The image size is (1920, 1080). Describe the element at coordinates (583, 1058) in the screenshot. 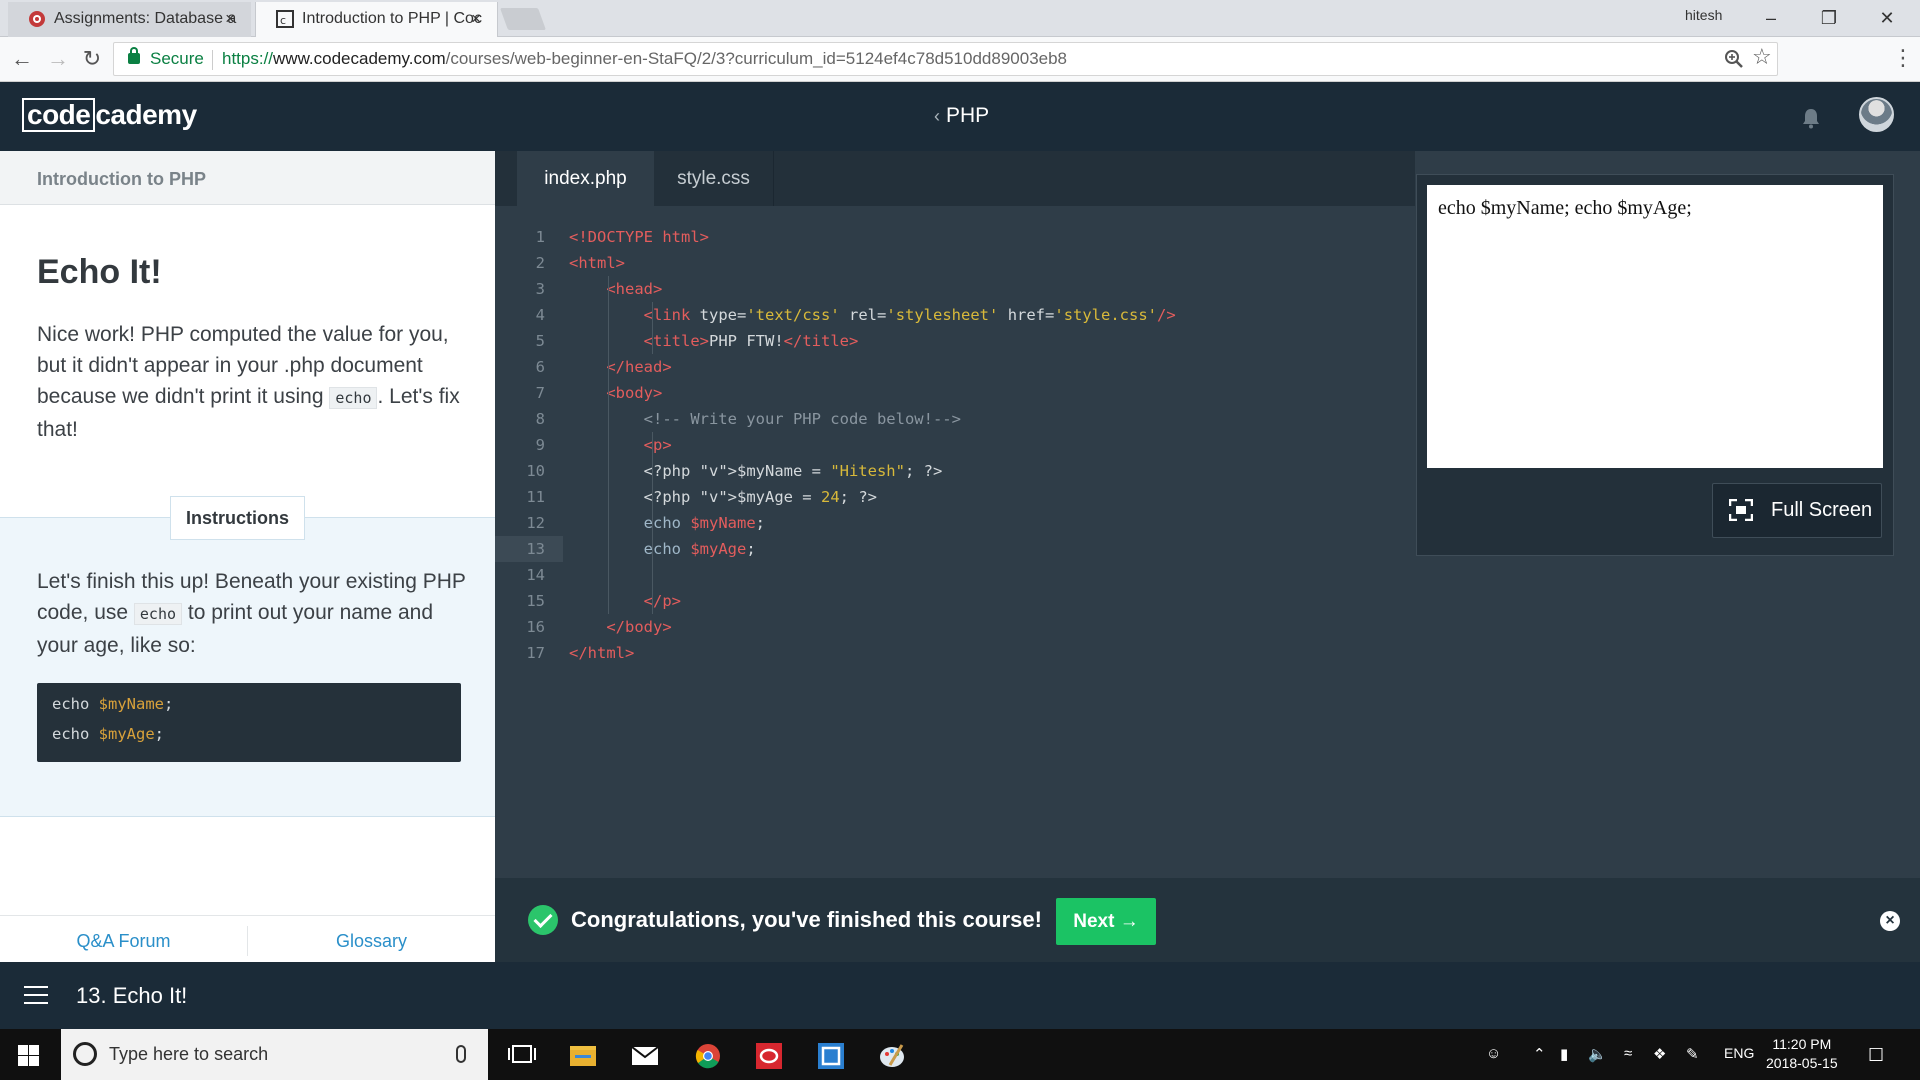

I see `file-explorer-icon` at that location.